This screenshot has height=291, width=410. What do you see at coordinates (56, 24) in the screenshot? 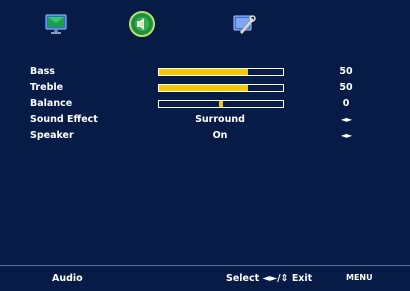
I see `monitor-icon` at bounding box center [56, 24].